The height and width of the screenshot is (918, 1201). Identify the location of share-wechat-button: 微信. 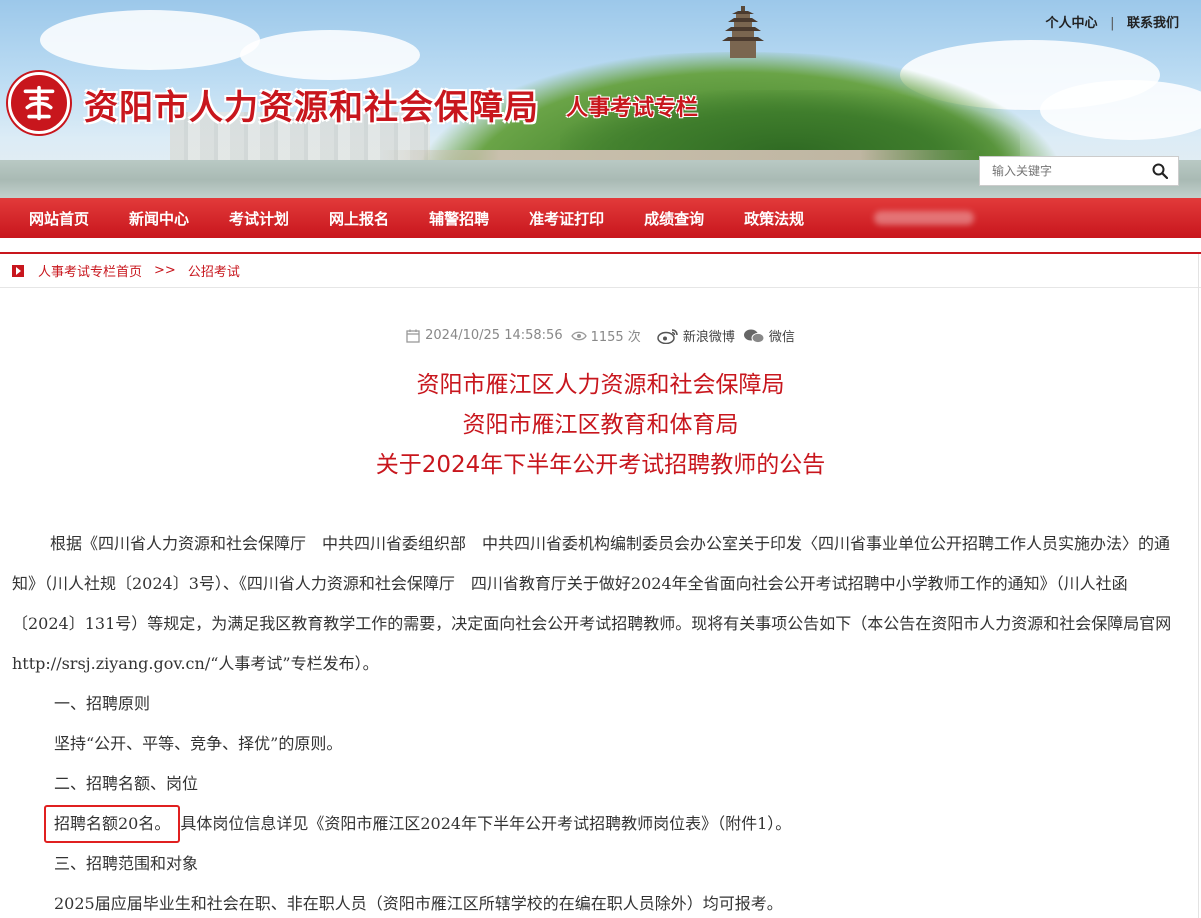
(769, 335).